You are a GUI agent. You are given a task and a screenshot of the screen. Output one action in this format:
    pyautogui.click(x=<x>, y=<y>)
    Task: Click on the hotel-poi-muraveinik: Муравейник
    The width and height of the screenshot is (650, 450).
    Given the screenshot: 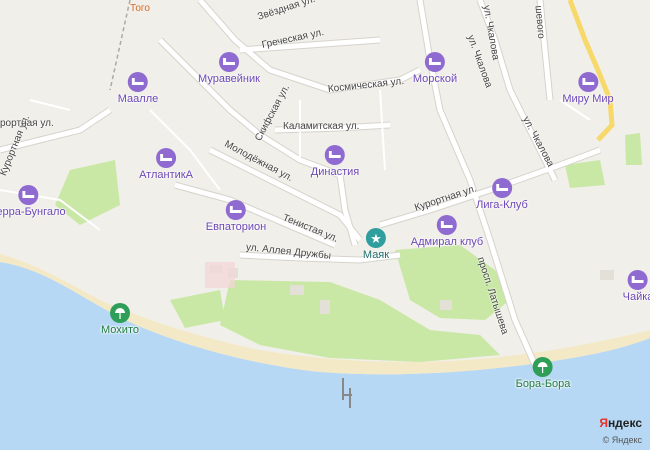 What is the action you would take?
    pyautogui.click(x=229, y=69)
    